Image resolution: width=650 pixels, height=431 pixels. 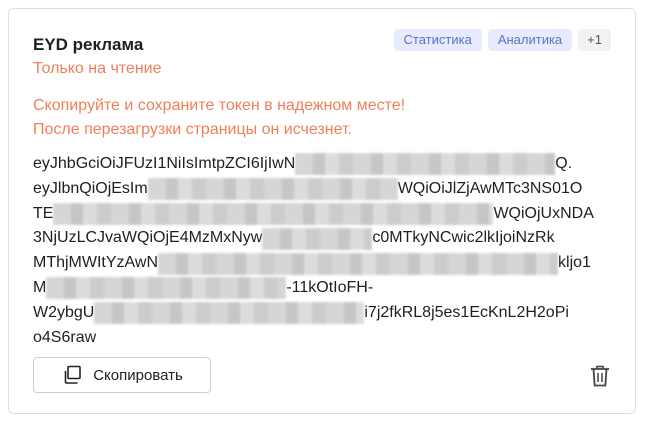 What do you see at coordinates (148, 238) in the screenshot?
I see `token-text: 3NjUzLCJvaWQiOjE4MzMxNyw` at bounding box center [148, 238].